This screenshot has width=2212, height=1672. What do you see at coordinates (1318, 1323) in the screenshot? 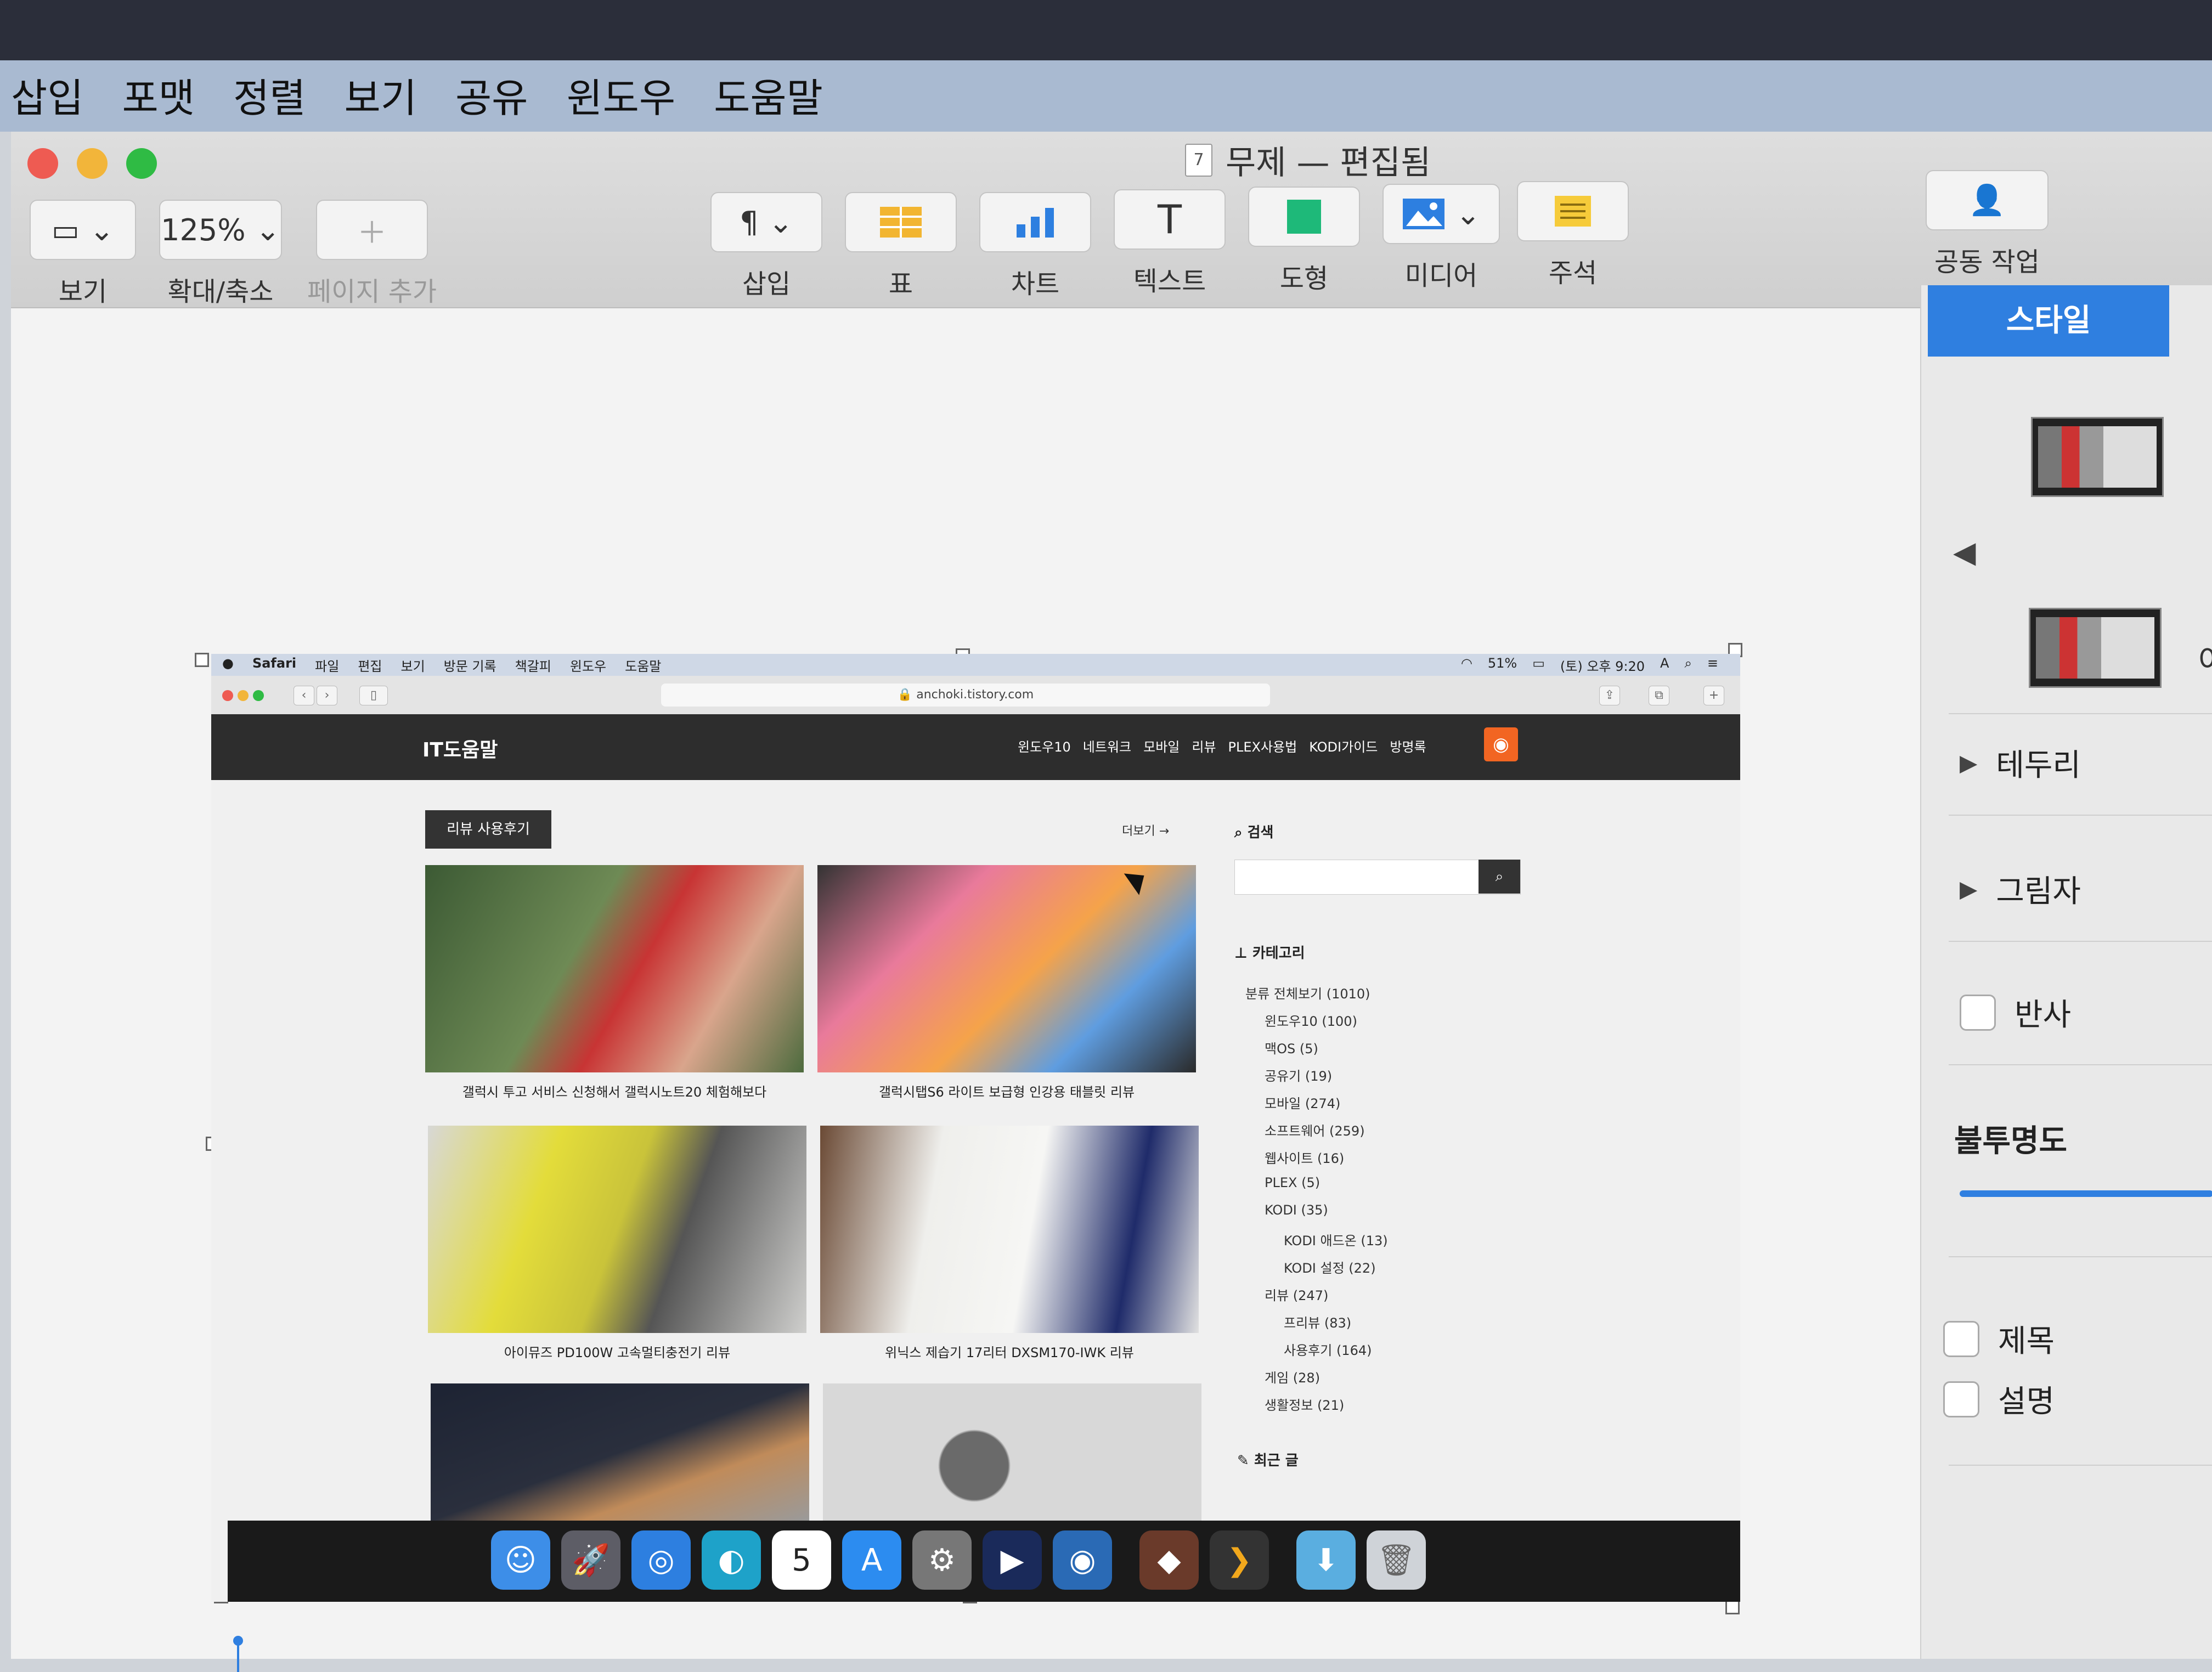
I see `category-item: 프리뷰 (83)` at bounding box center [1318, 1323].